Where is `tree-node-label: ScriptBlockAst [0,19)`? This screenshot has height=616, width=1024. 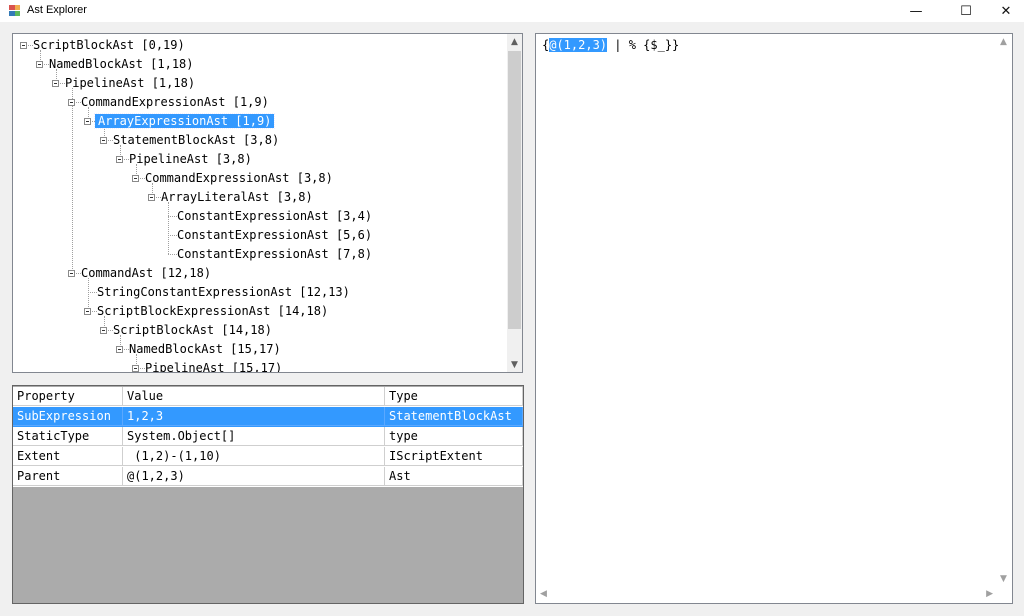 tree-node-label: ScriptBlockAst [0,19) is located at coordinates (109, 45).